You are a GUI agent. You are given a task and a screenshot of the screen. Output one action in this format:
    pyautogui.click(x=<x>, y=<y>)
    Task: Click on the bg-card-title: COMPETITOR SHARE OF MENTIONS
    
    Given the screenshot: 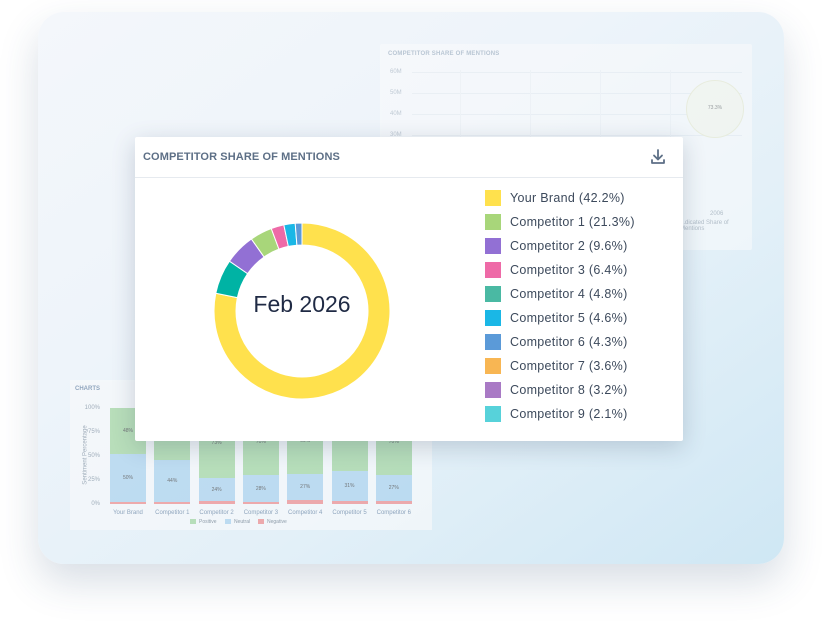 What is the action you would take?
    pyautogui.click(x=444, y=54)
    